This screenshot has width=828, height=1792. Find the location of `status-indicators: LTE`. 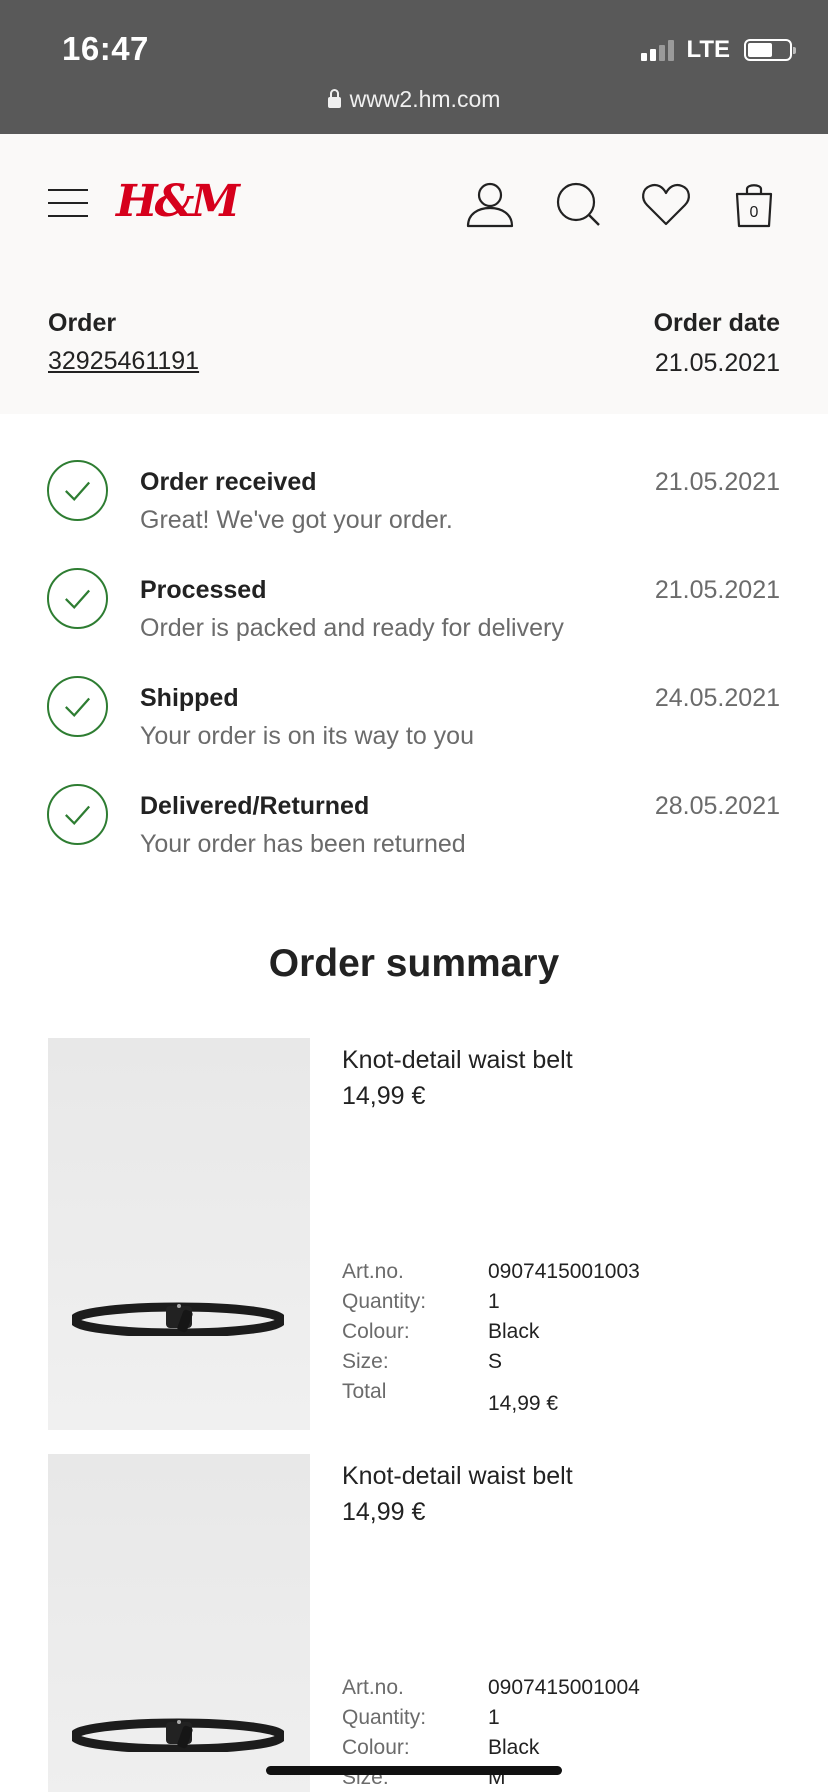

status-indicators: LTE is located at coordinates (718, 50).